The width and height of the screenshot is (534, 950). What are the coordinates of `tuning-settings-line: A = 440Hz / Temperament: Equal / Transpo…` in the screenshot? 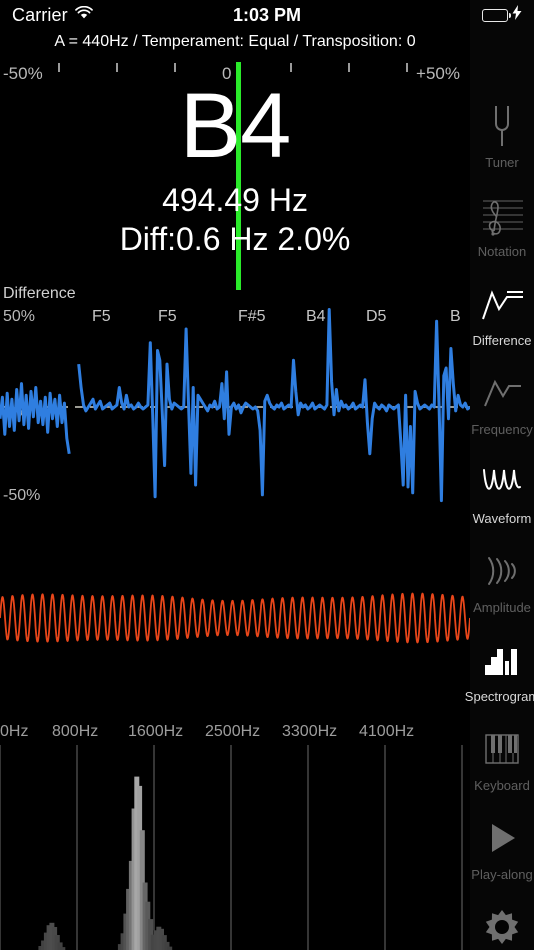 It's located at (235, 41).